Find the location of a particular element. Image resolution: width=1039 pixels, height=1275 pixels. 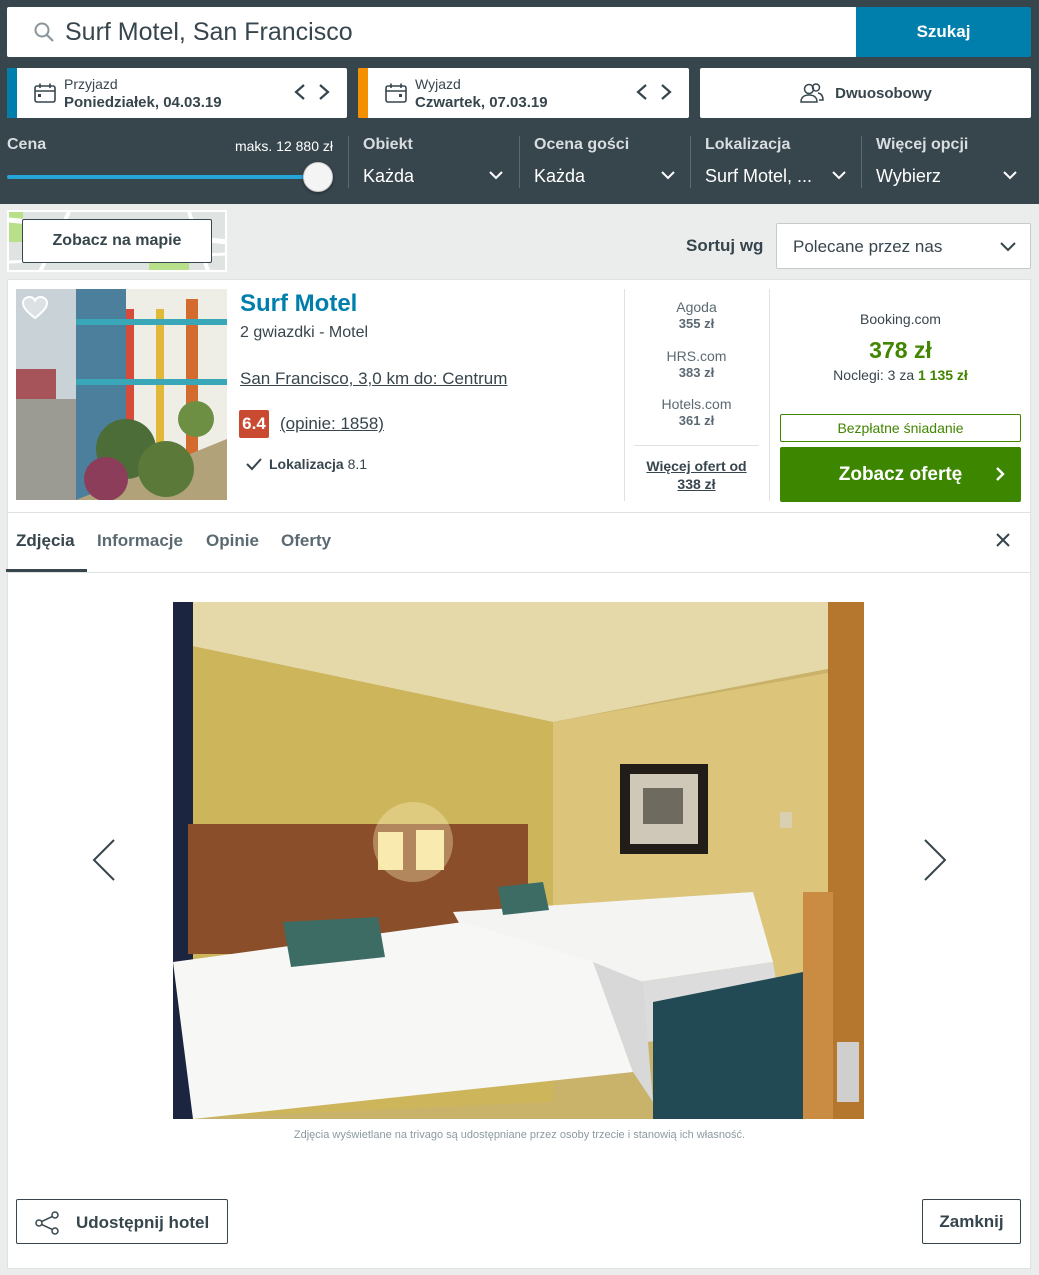

nights-prefix: Noclegi: 3 za is located at coordinates (874, 375).